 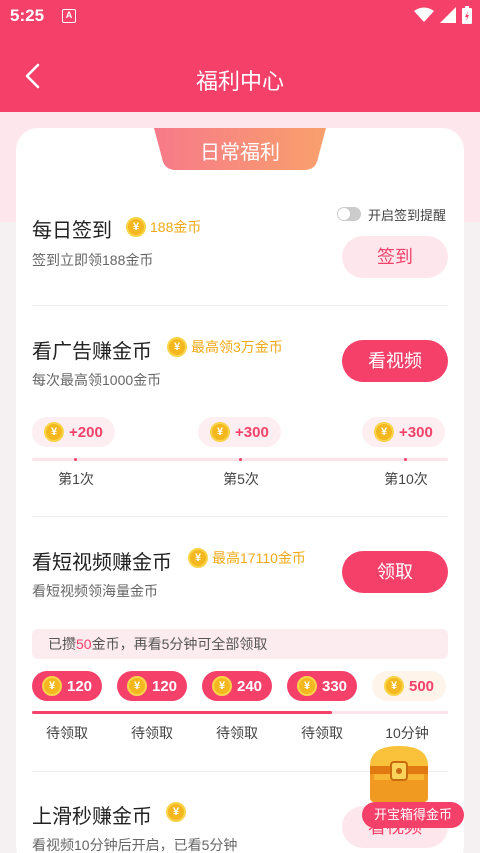 I want to click on ads-step-label: 第10次, so click(x=406, y=479).